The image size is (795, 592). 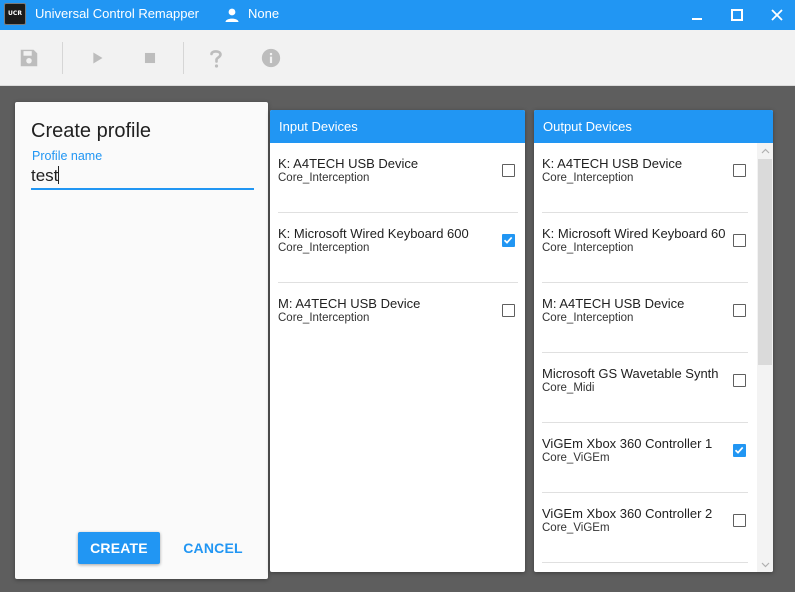 I want to click on help-icon, so click(x=216, y=59).